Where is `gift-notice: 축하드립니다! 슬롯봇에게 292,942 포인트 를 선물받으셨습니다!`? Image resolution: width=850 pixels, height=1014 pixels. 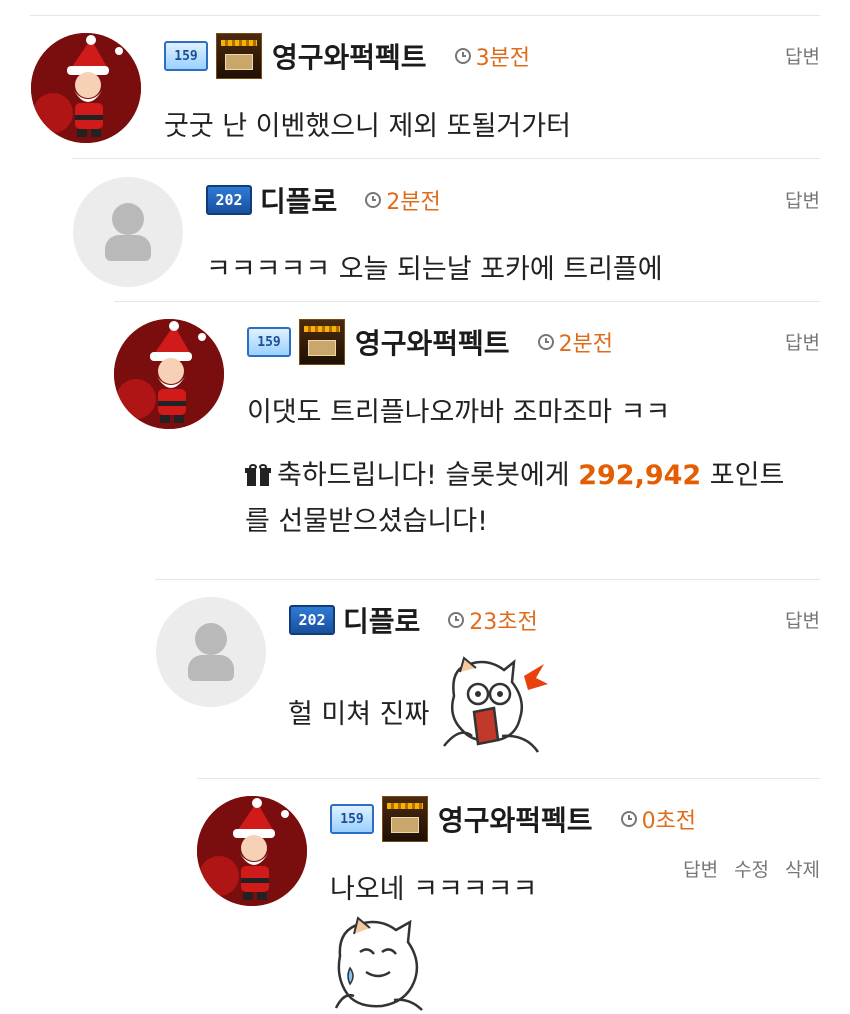 gift-notice: 축하드립니다! 슬롯봇에게 292,942 포인트 를 선물받으셨습니다! is located at coordinates (532, 499).